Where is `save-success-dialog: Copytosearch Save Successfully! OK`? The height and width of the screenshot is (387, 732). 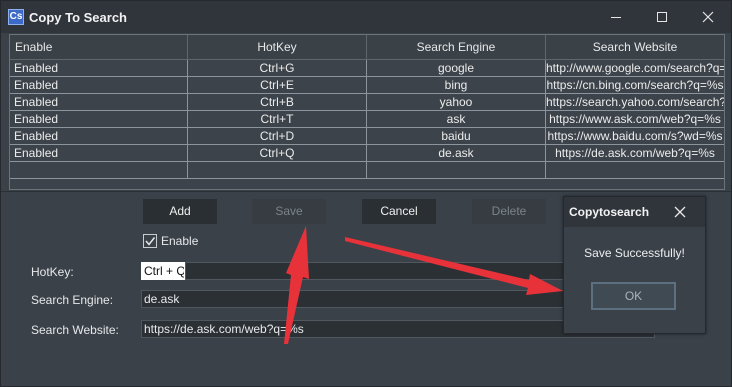 save-success-dialog: Copytosearch Save Successfully! OK is located at coordinates (634, 265).